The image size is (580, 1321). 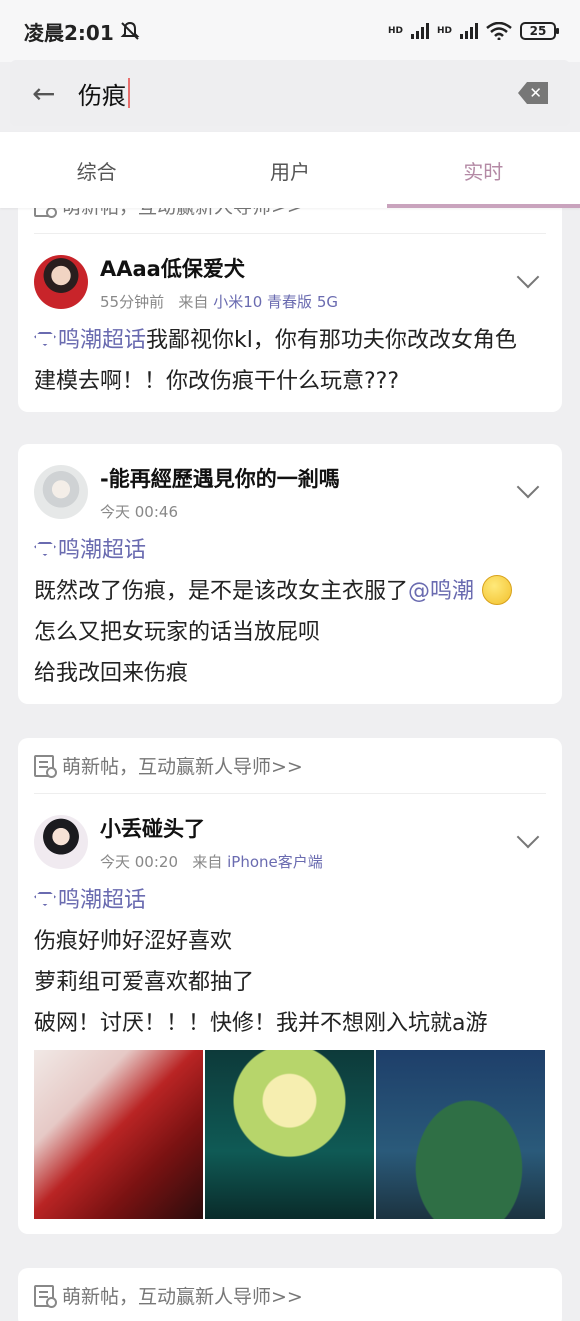 I want to click on search-input: 伤痕, so click(x=295, y=93).